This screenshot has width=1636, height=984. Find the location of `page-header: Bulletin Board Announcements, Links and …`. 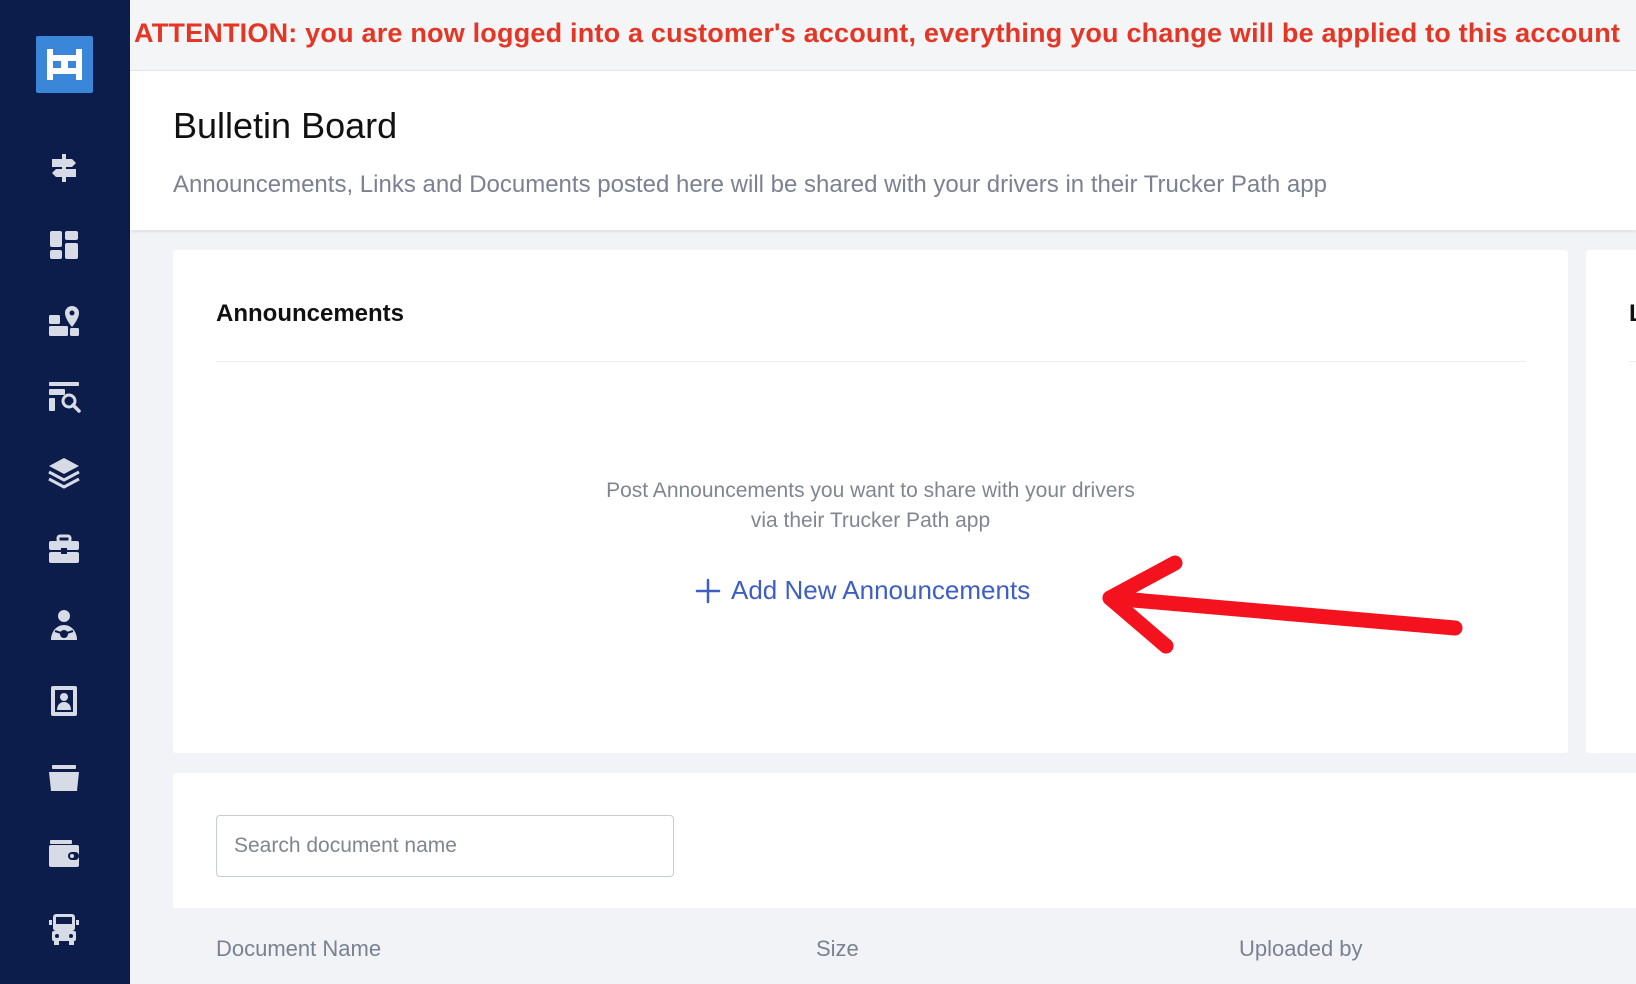

page-header: Bulletin Board Announcements, Links and … is located at coordinates (883, 150).